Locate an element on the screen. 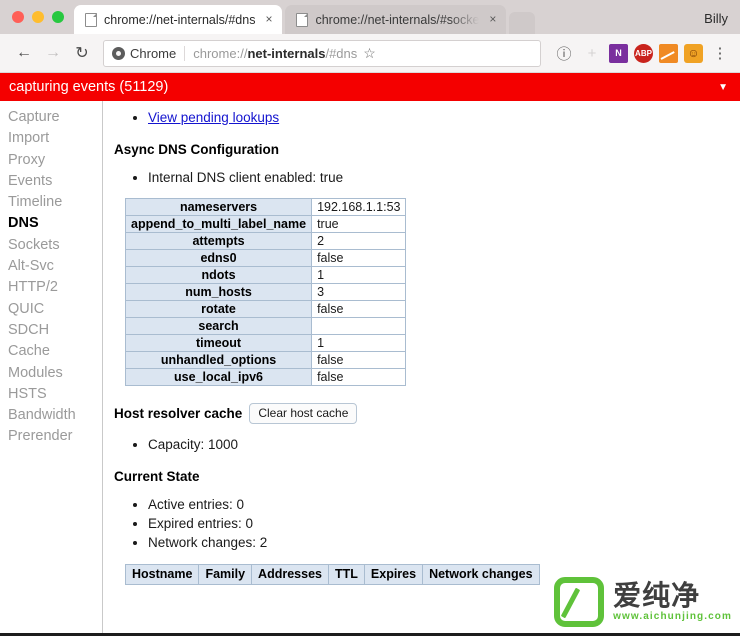 The image size is (740, 636). extension-pumpkin-icon: ☺ is located at coordinates (693, 53).